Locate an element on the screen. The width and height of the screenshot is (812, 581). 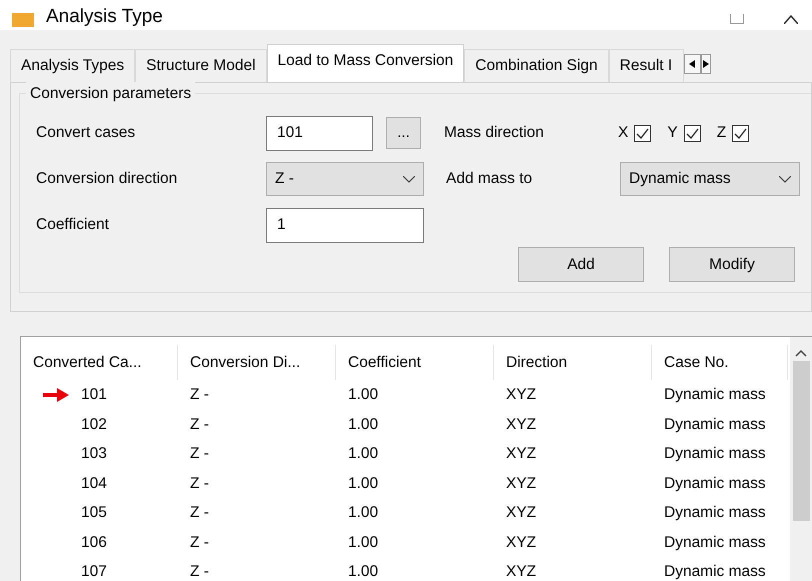
input-field: 101 is located at coordinates (319, 133).